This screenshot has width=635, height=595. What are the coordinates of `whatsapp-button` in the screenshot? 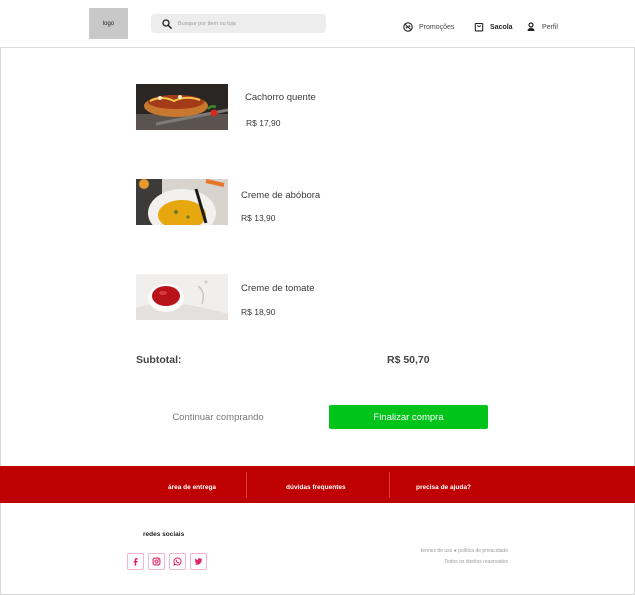 It's located at (177, 561).